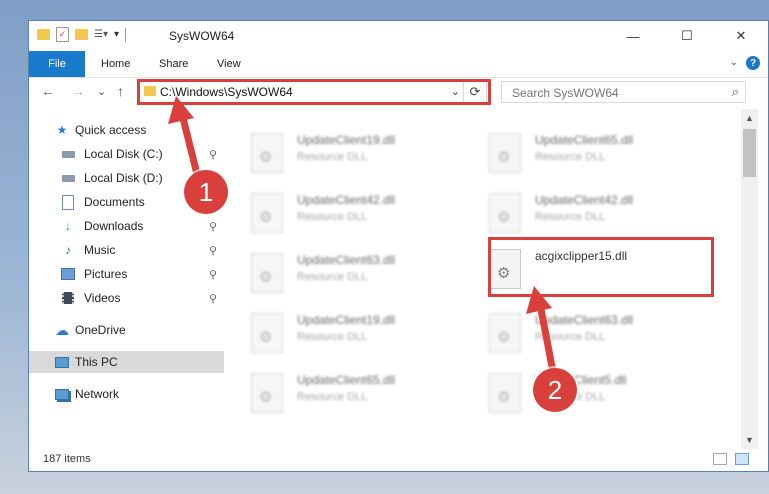  Describe the element at coordinates (229, 64) in the screenshot. I see `tab-view: View` at that location.